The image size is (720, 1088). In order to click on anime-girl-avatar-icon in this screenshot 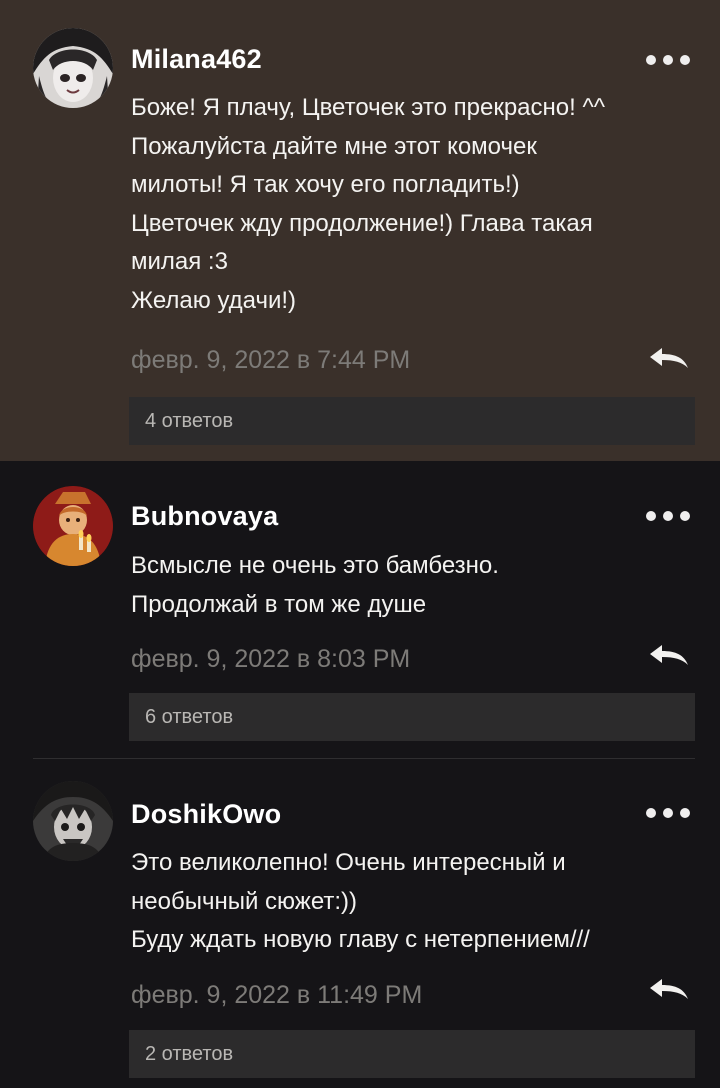, I will do `click(73, 68)`.